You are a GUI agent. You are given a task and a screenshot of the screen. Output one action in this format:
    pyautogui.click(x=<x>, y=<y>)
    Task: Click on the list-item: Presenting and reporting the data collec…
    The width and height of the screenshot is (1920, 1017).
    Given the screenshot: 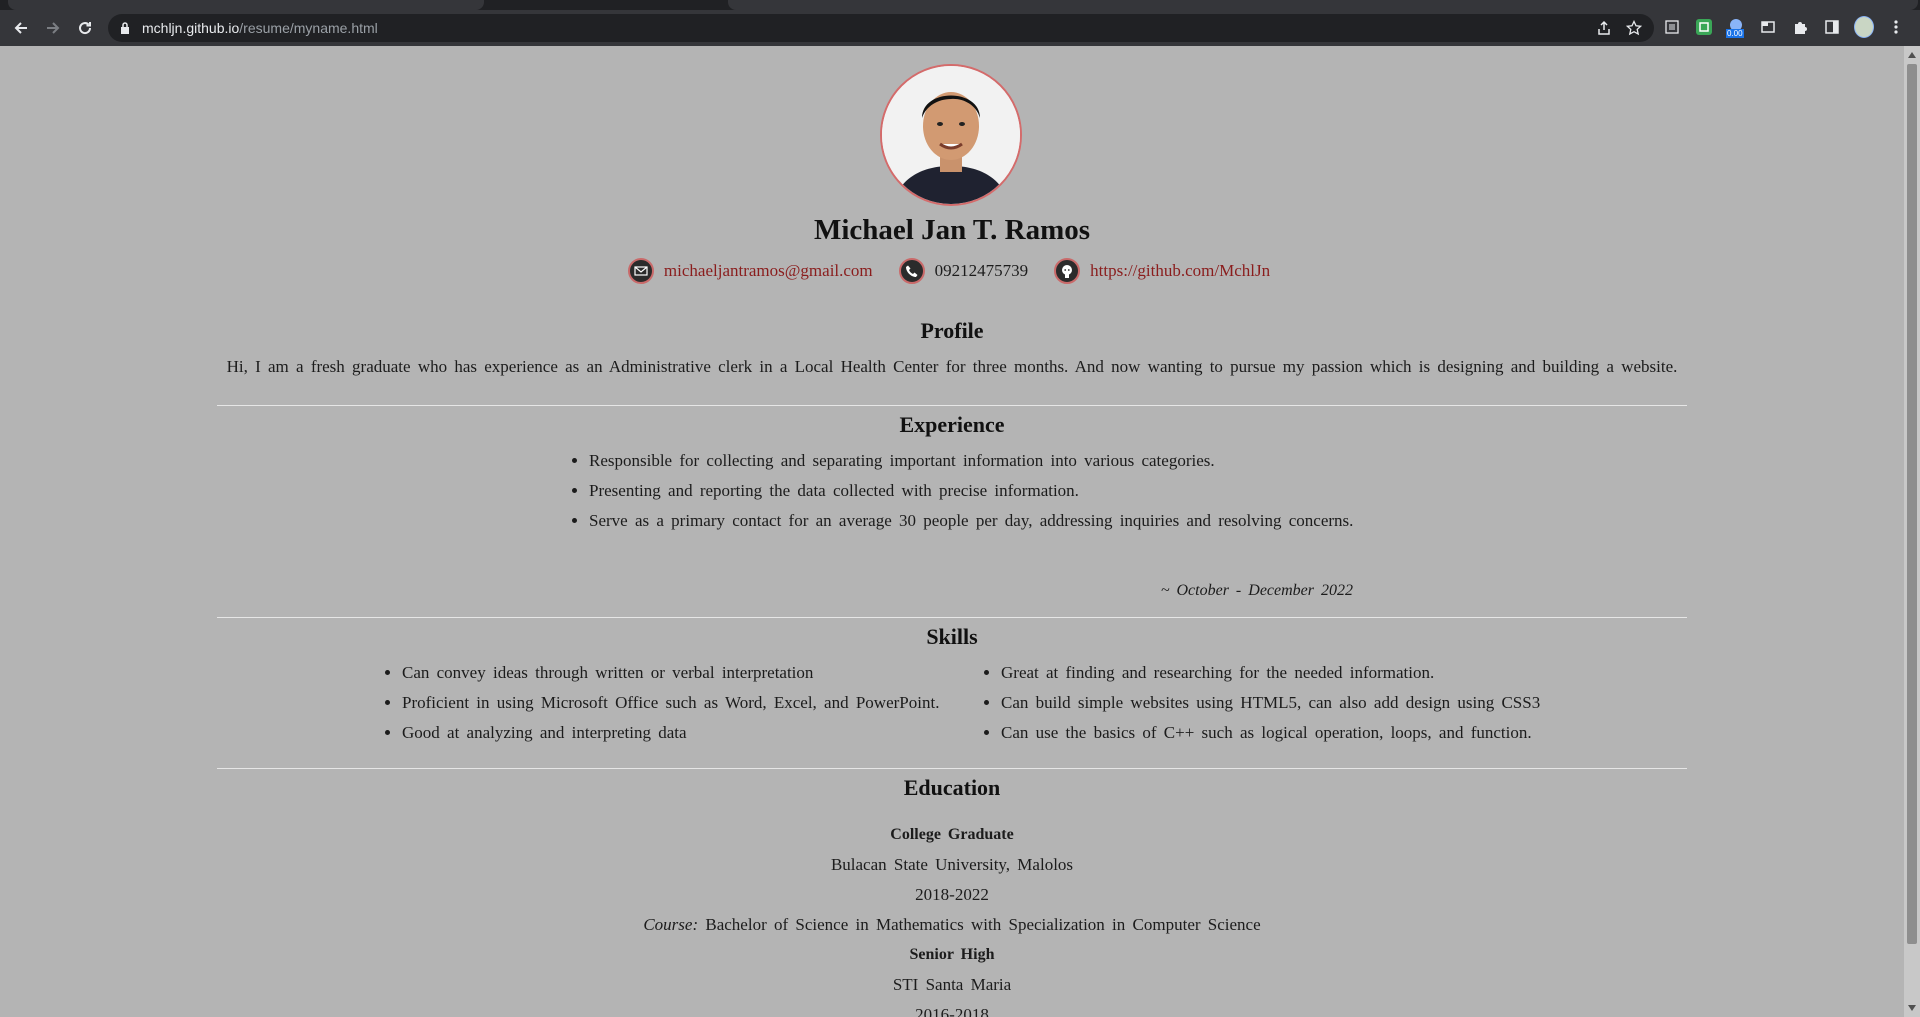 What is the action you would take?
    pyautogui.click(x=971, y=491)
    